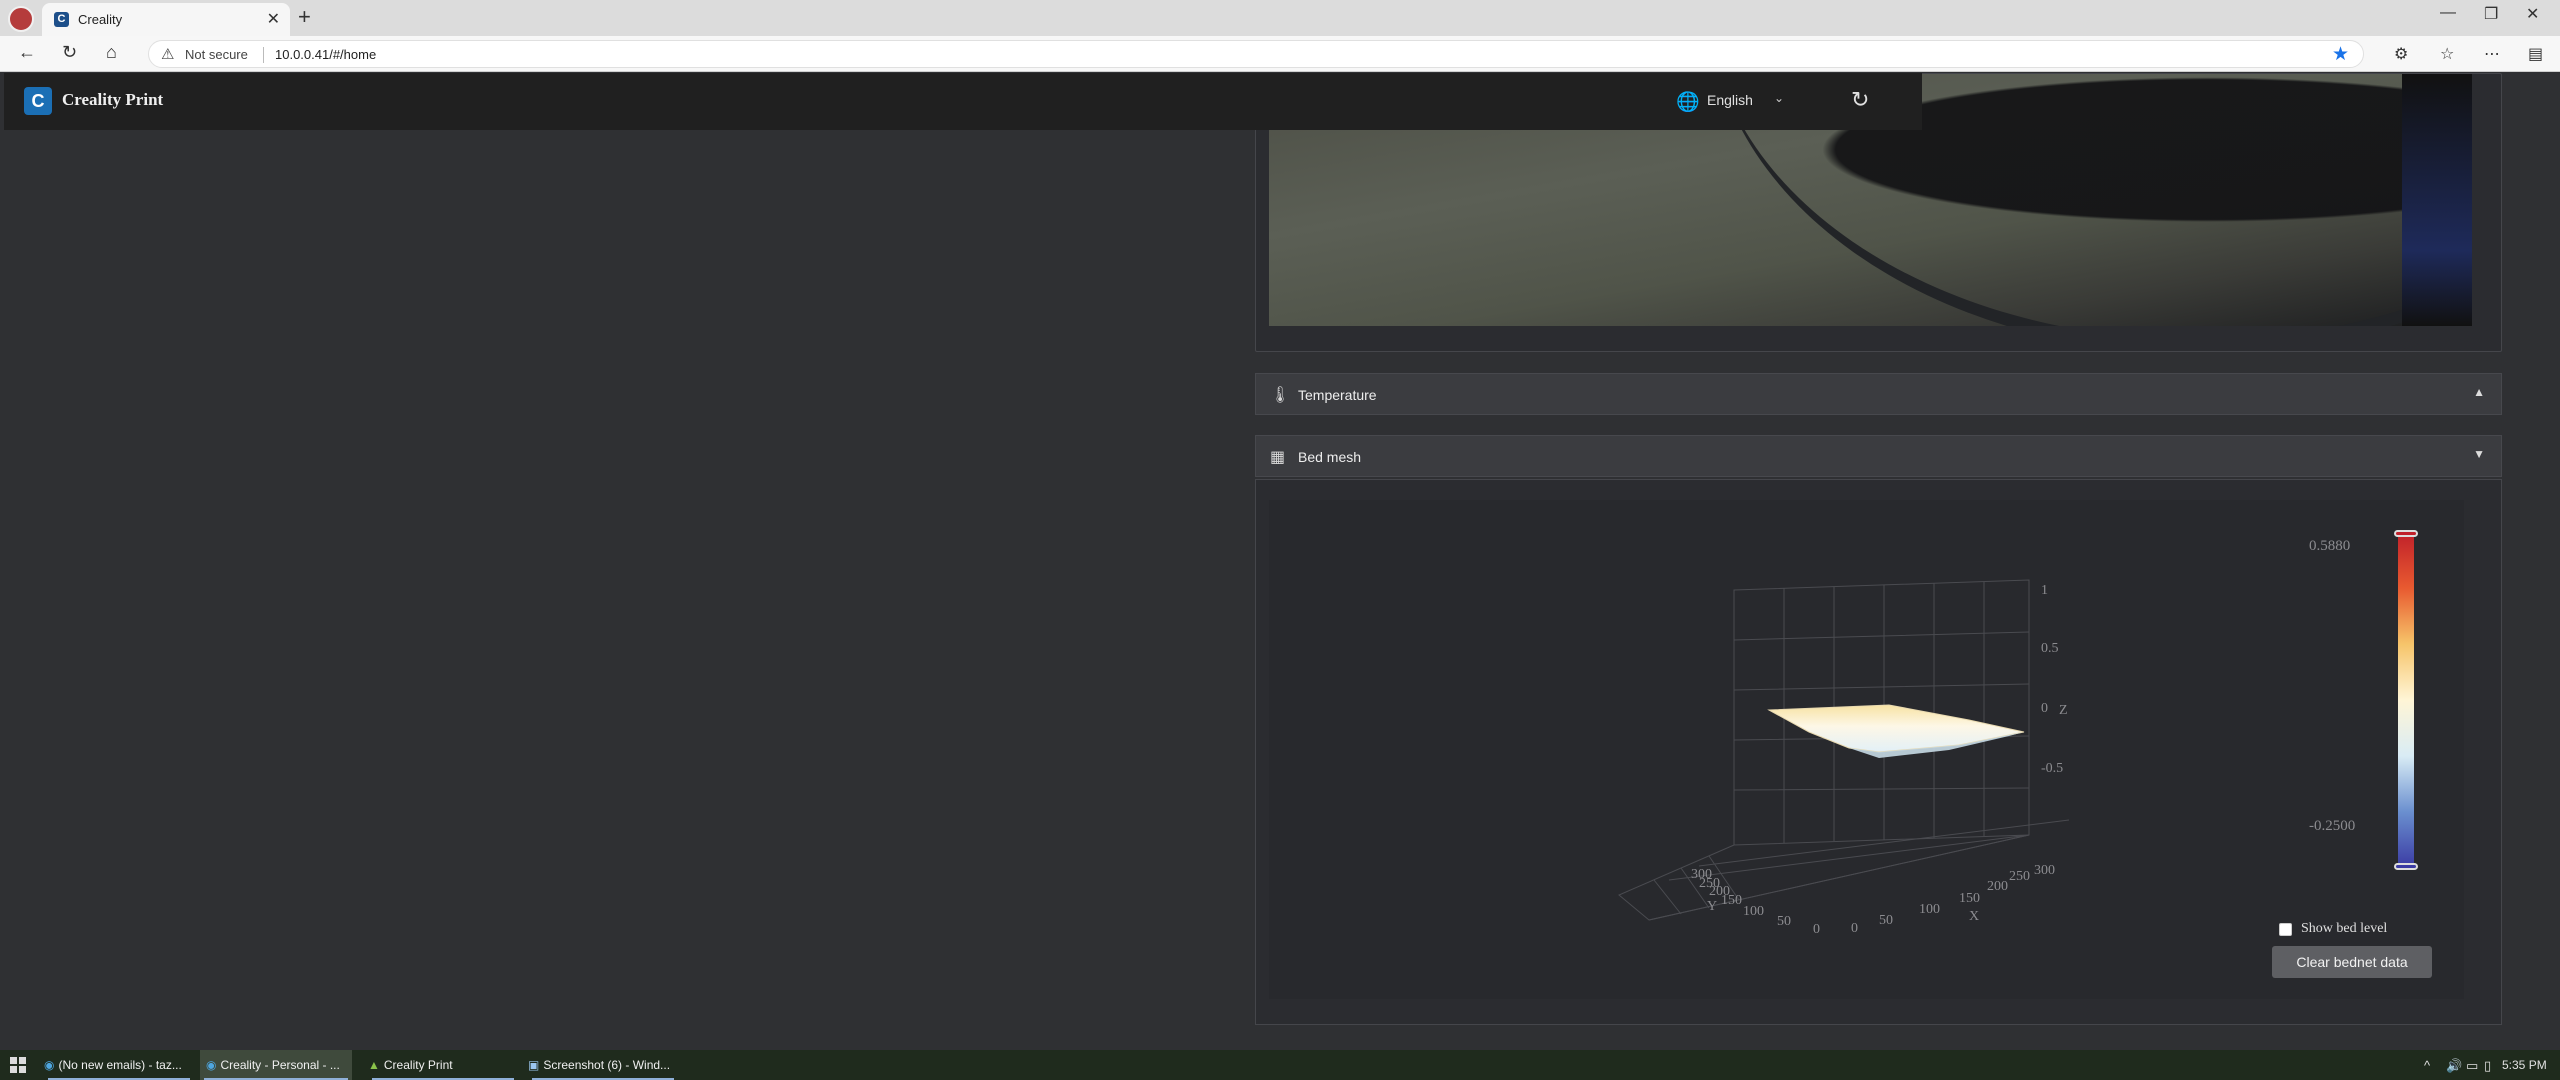  I want to click on z-tick-label: 0, so click(2044, 708).